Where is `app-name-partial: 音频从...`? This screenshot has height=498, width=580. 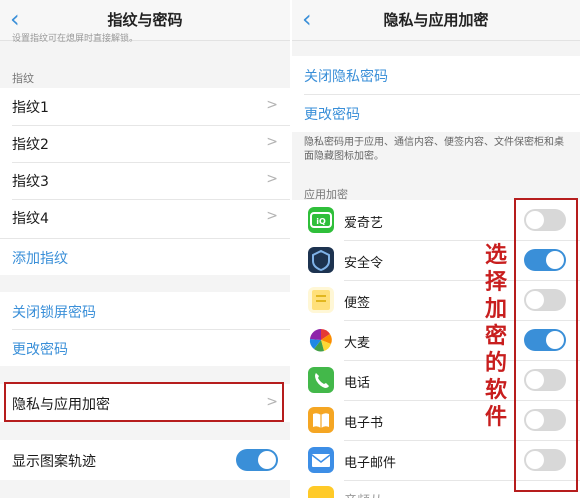
app-name-partial: 音频从... is located at coordinates (369, 494).